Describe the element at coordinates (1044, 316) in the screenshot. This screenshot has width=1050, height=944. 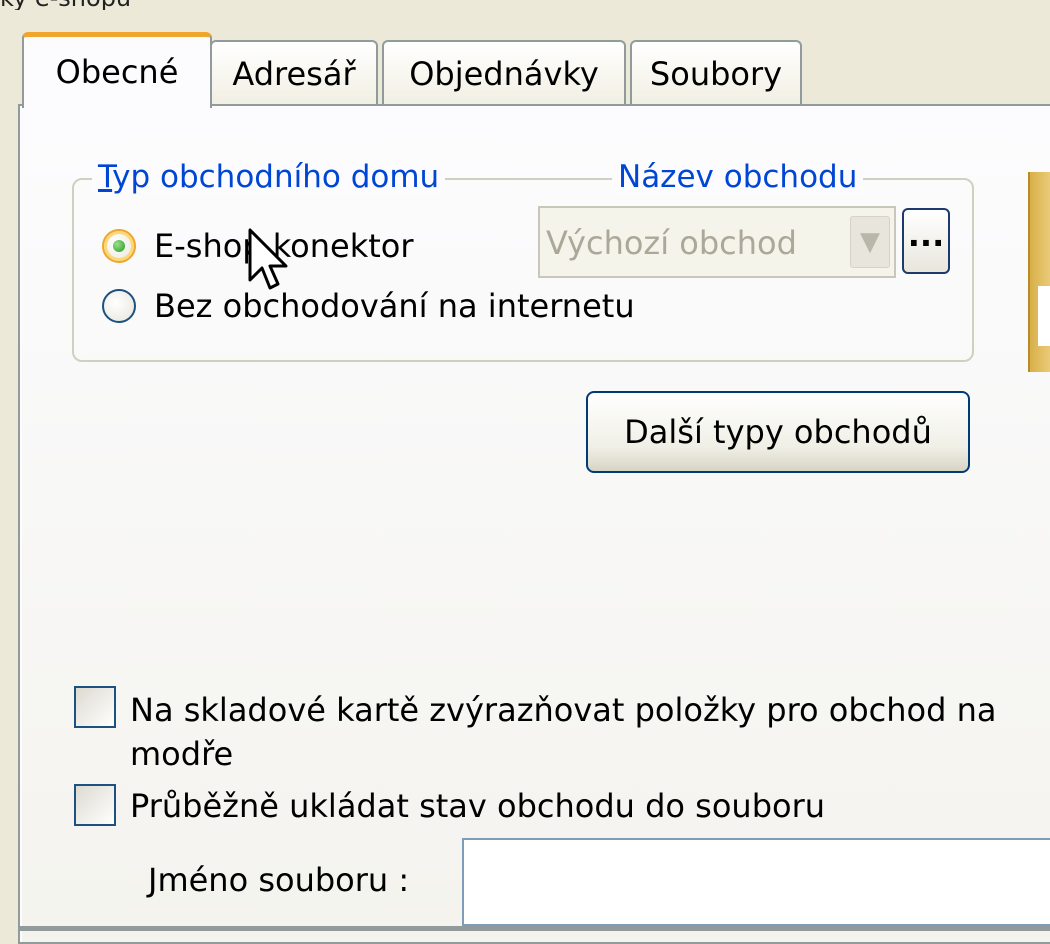
I see `decorative-image-highlight` at that location.